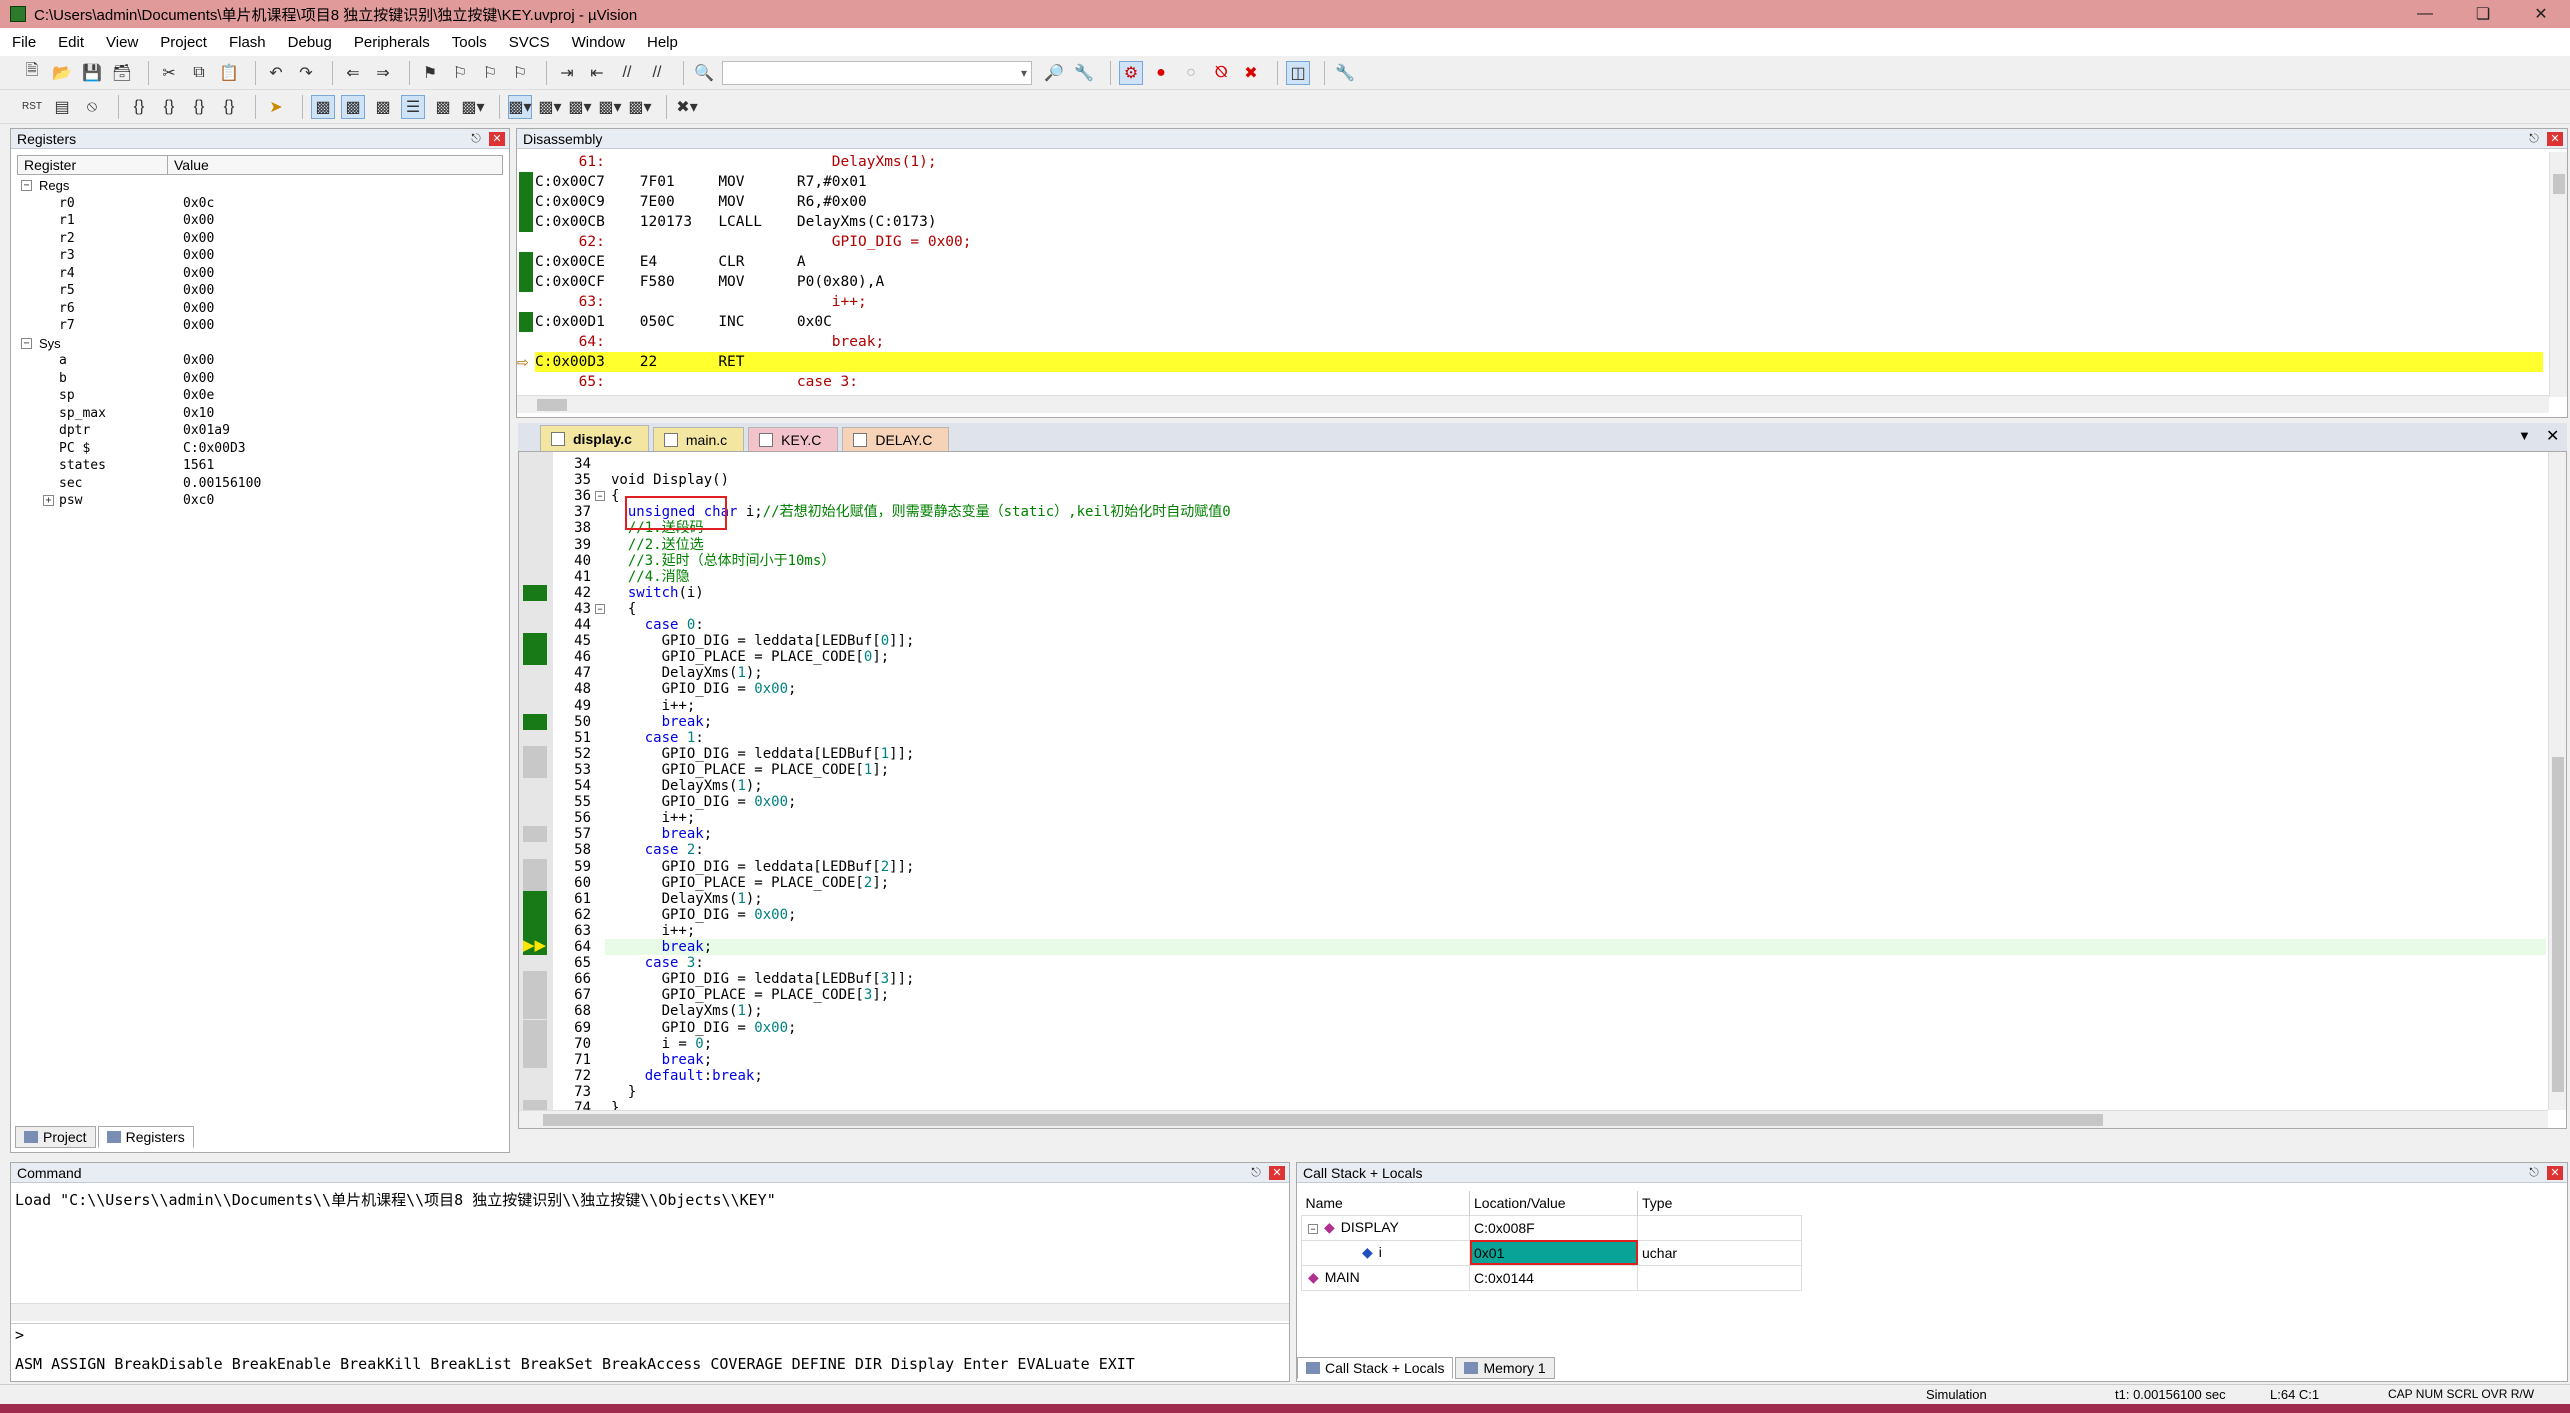 This screenshot has width=2570, height=1413. I want to click on source-line: 65: case 3:, so click(1539, 382).